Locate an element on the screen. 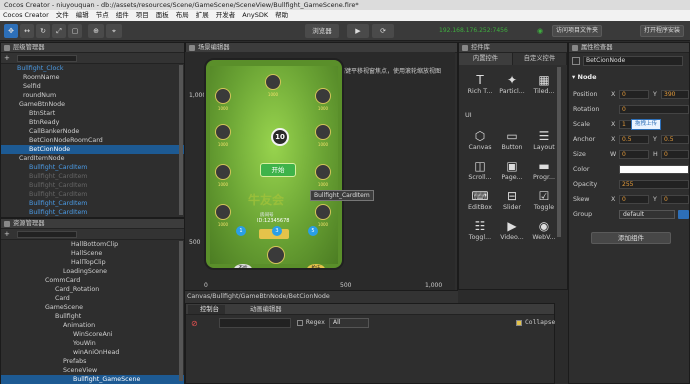 The width and height of the screenshot is (690, 384). node-search-input is located at coordinates (47, 58).